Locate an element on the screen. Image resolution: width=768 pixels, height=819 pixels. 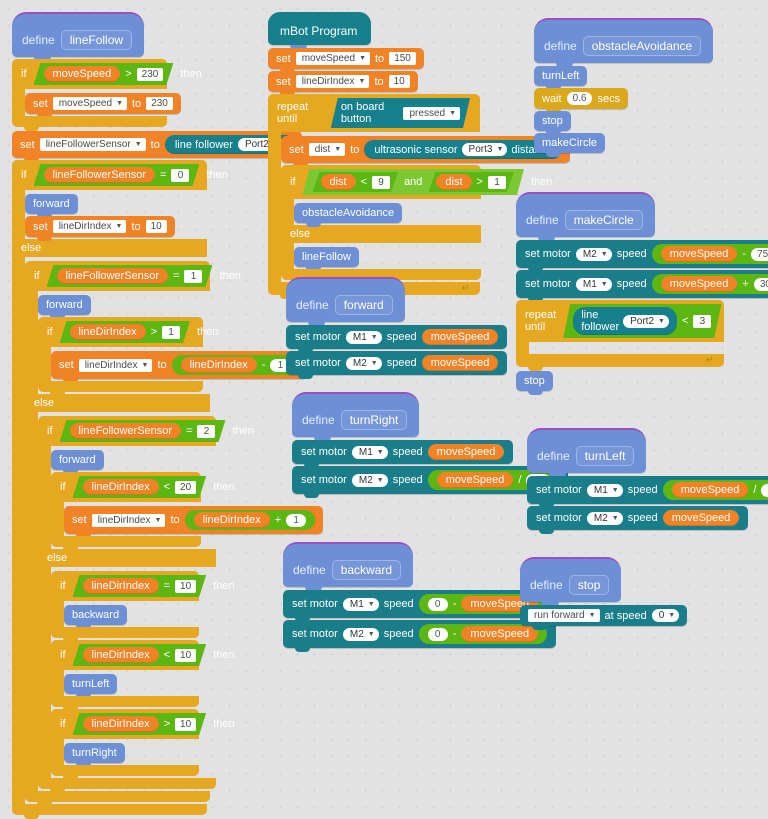
set-index-minus-block: set lineDirIndex ▼ to lineDirIndex - 1 is located at coordinates (179, 367).